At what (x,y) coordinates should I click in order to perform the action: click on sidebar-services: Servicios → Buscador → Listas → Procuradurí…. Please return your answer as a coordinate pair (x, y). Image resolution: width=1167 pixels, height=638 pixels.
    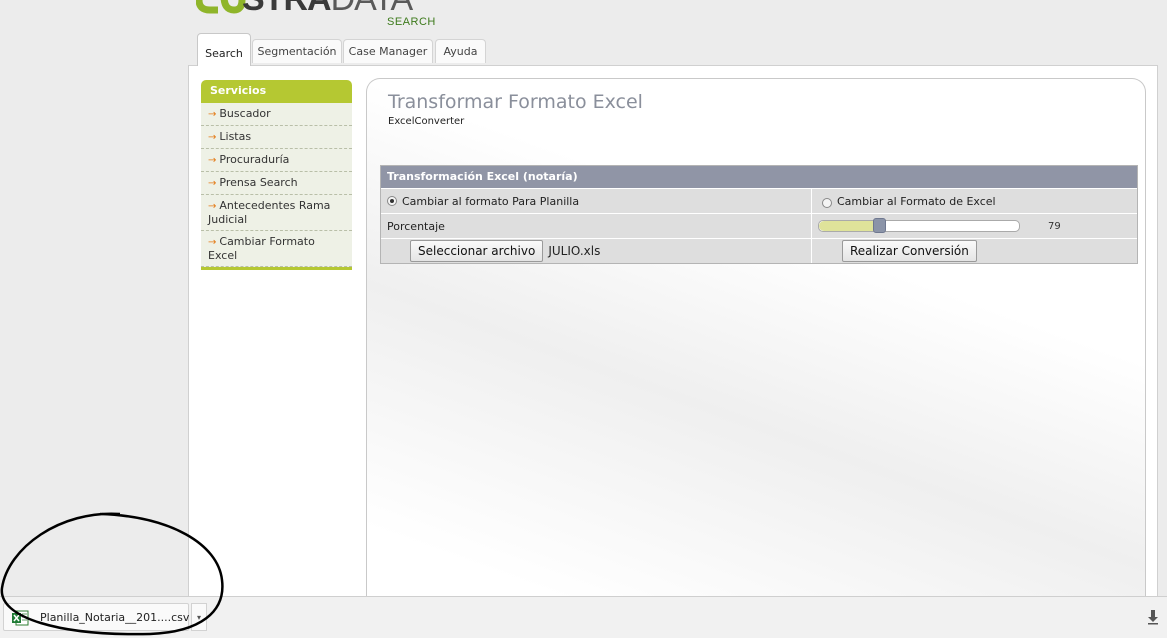
    Looking at the image, I should click on (276, 175).